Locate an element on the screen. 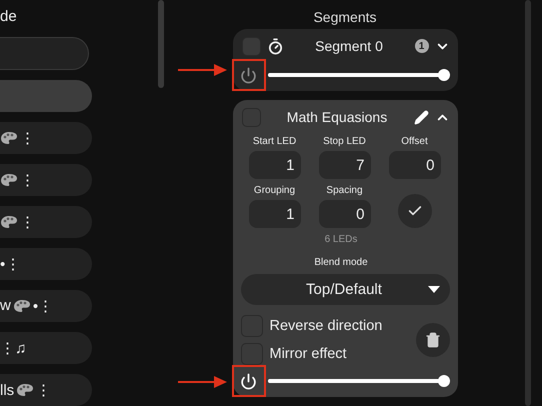  list-item: lls ⋮ is located at coordinates (46, 390).